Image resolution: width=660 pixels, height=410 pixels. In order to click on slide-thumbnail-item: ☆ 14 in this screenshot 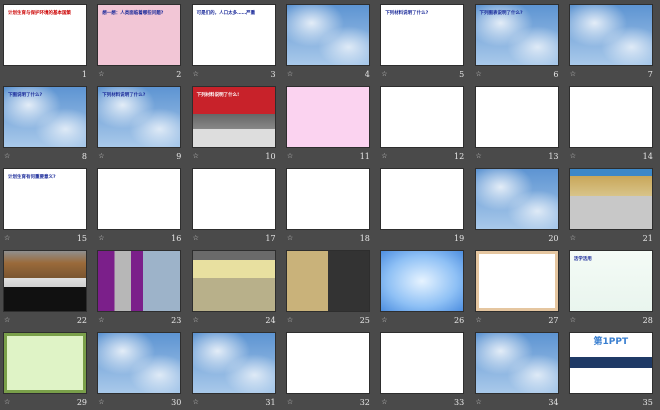, I will do `click(611, 125)`.